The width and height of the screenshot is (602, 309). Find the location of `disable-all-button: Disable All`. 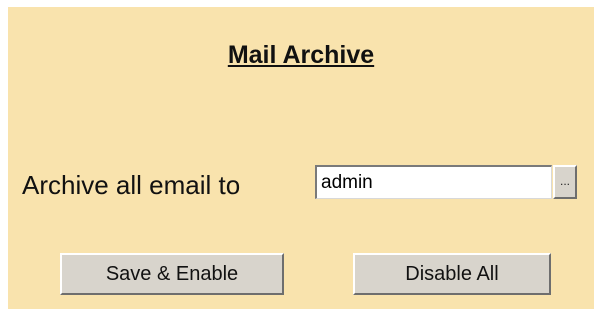

disable-all-button: Disable All is located at coordinates (452, 274).